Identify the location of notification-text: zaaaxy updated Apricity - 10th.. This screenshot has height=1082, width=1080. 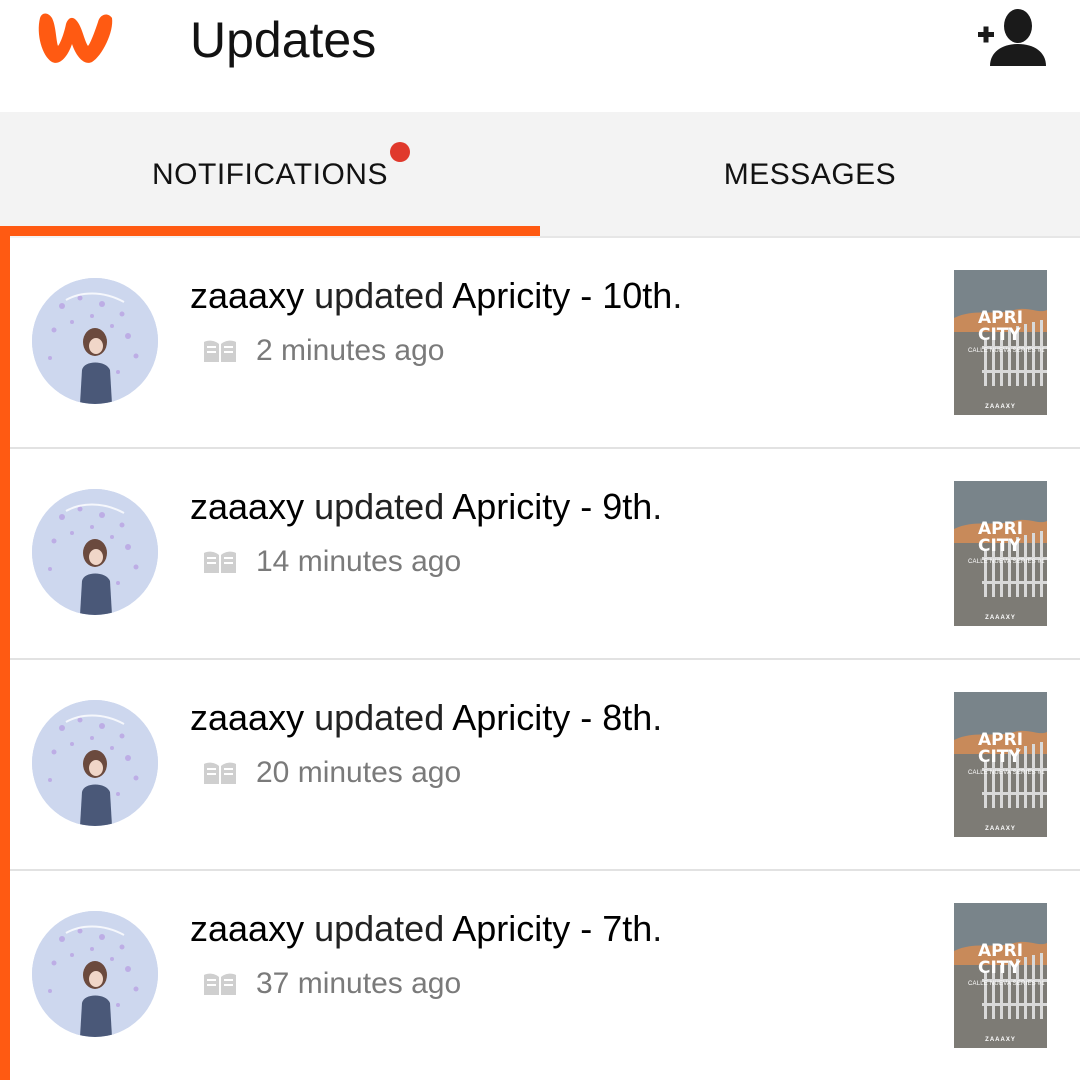
(436, 296).